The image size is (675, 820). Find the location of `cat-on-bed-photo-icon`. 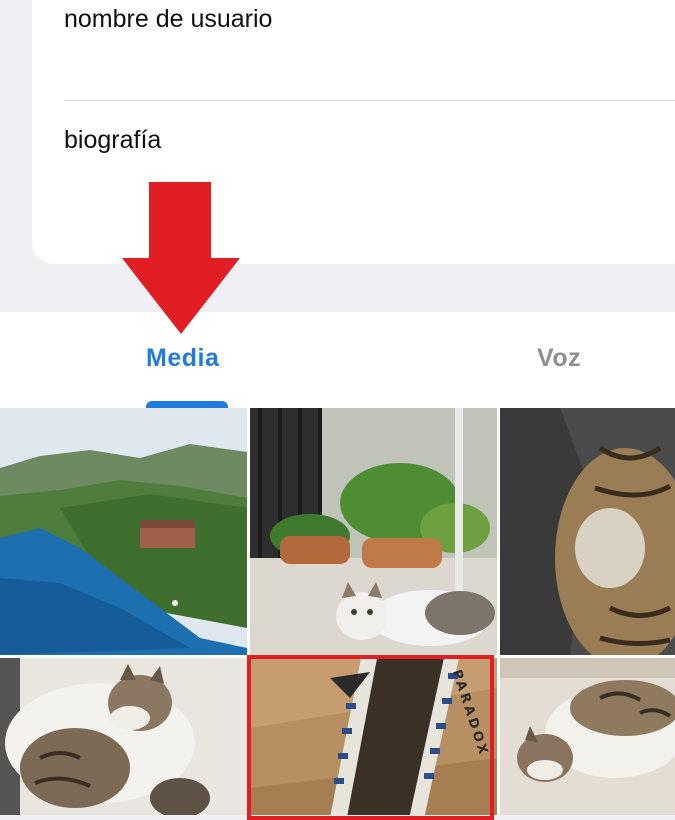

cat-on-bed-photo-icon is located at coordinates (123, 736).